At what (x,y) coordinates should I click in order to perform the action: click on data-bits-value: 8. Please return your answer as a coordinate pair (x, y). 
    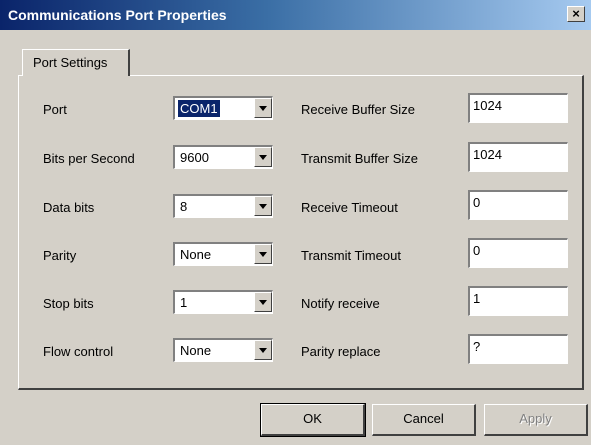
    Looking at the image, I should click on (184, 206).